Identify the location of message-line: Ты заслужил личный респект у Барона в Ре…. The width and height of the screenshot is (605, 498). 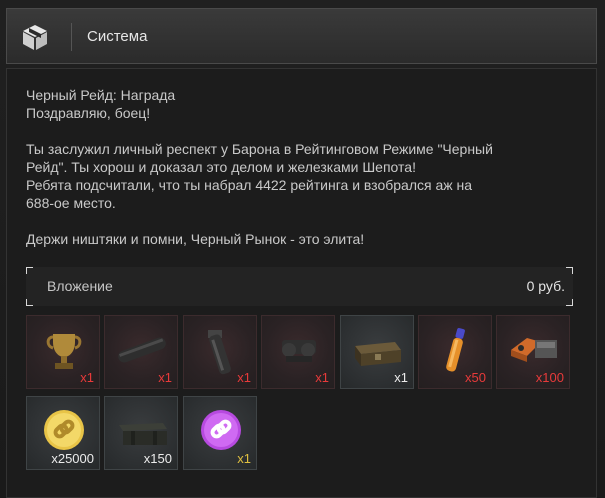
(259, 149).